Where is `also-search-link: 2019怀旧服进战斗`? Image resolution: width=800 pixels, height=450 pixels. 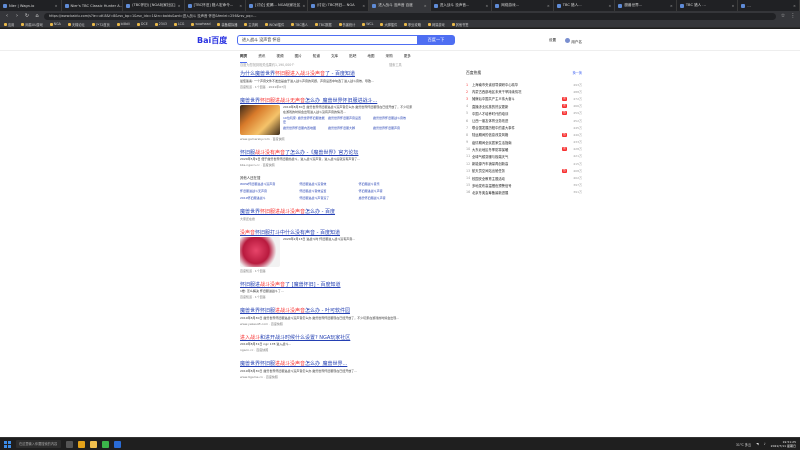 also-search-link: 2019怀旧服进战斗 is located at coordinates (268, 198).